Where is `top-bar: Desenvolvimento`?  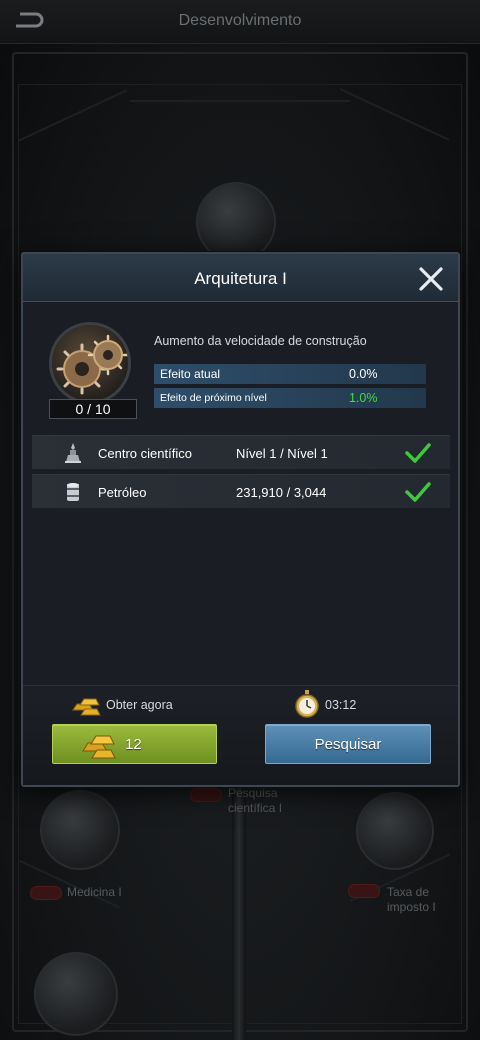
top-bar: Desenvolvimento is located at coordinates (240, 22).